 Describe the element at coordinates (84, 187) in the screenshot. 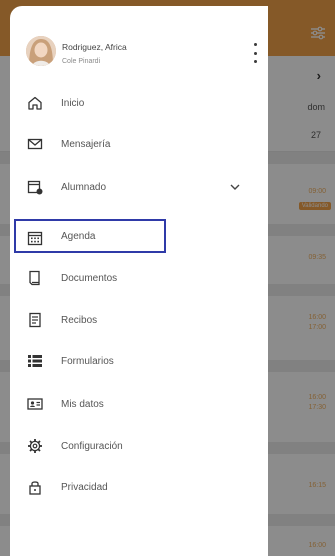

I see `menu-label: Alumnado` at that location.